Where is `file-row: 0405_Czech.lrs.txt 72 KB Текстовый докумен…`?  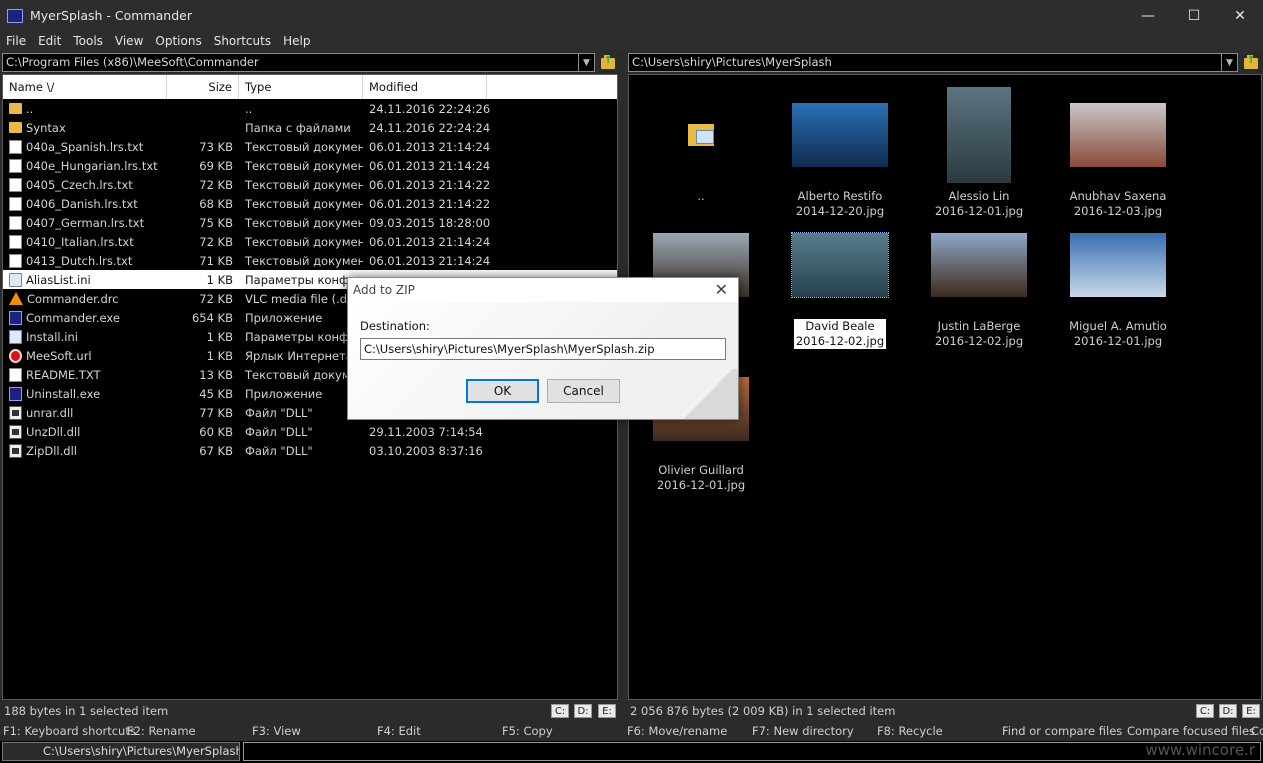
file-row: 0405_Czech.lrs.txt 72 KB Текстовый докумен… is located at coordinates (310, 184).